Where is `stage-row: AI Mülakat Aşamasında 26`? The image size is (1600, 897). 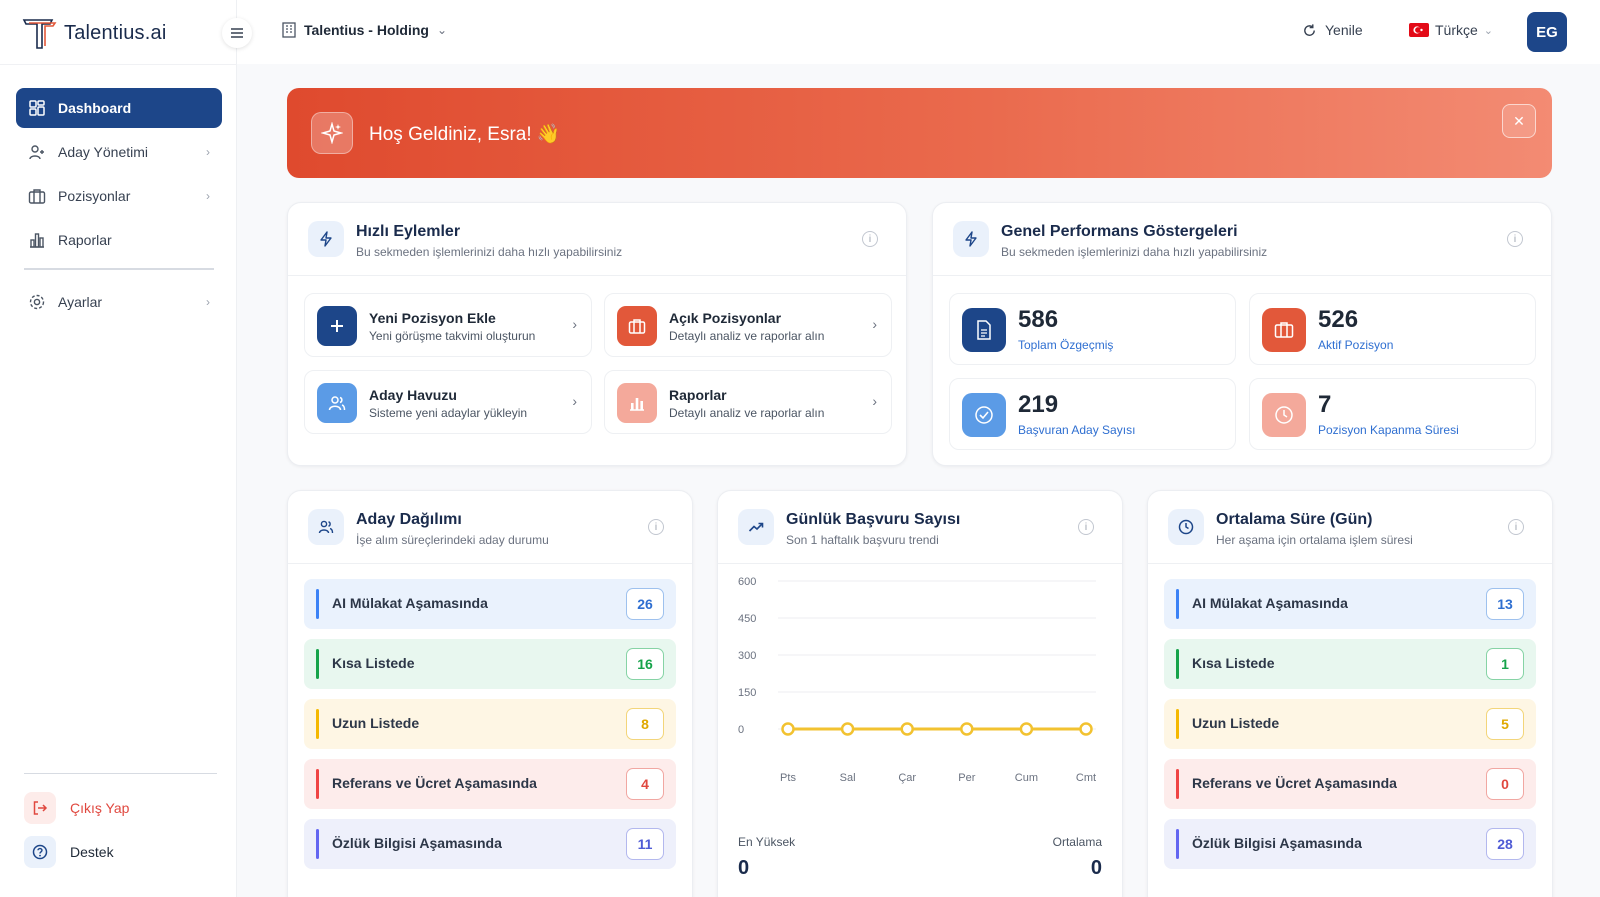
stage-row: AI Mülakat Aşamasında 26 is located at coordinates (490, 604).